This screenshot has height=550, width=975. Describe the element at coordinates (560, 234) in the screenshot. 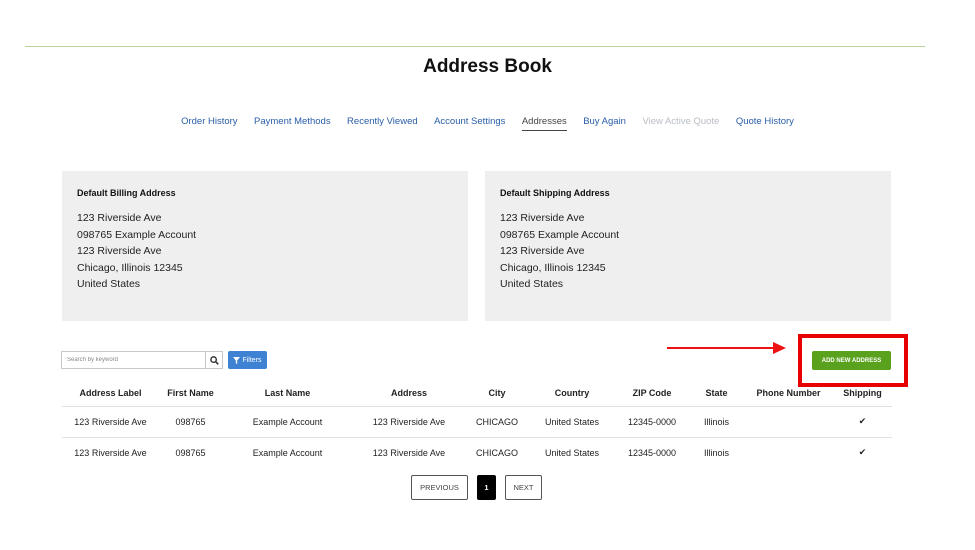

I see `shipping-line-2: 098765 Example Account` at that location.